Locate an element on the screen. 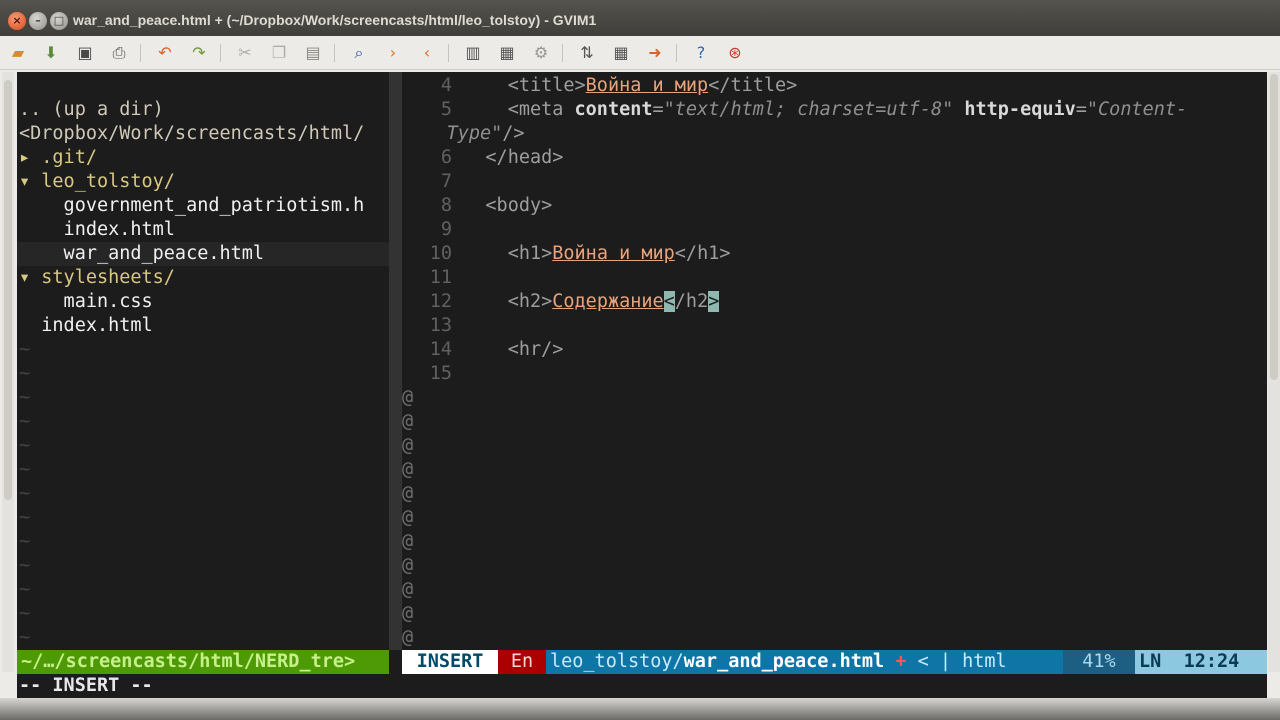 Image resolution: width=1280 pixels, height=720 pixels. copy-icon: ❐ is located at coordinates (279, 53).